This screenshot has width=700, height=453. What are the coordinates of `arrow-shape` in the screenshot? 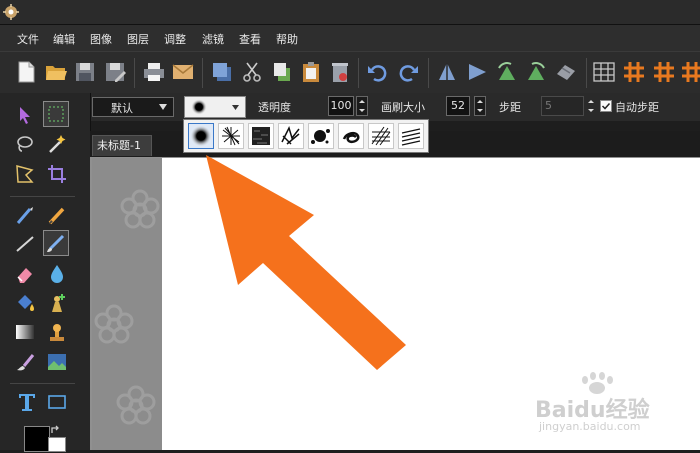 It's located at (306, 262).